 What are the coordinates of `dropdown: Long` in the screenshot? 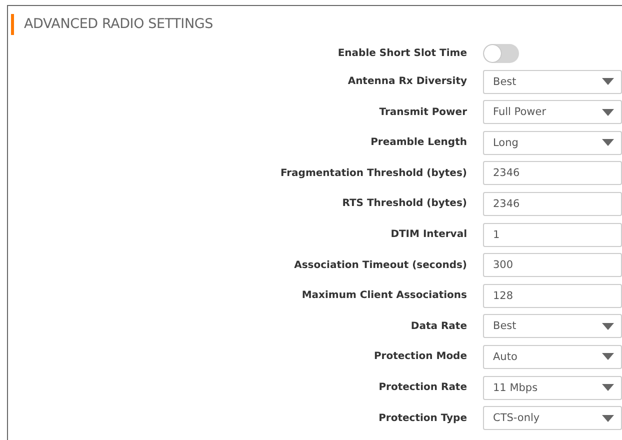 It's located at (552, 142).